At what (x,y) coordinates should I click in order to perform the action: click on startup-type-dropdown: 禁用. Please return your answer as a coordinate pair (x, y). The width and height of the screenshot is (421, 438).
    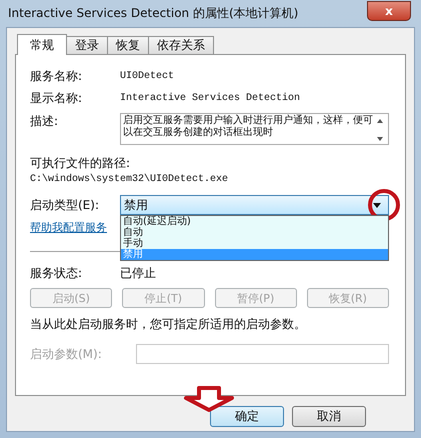
    Looking at the image, I should click on (254, 205).